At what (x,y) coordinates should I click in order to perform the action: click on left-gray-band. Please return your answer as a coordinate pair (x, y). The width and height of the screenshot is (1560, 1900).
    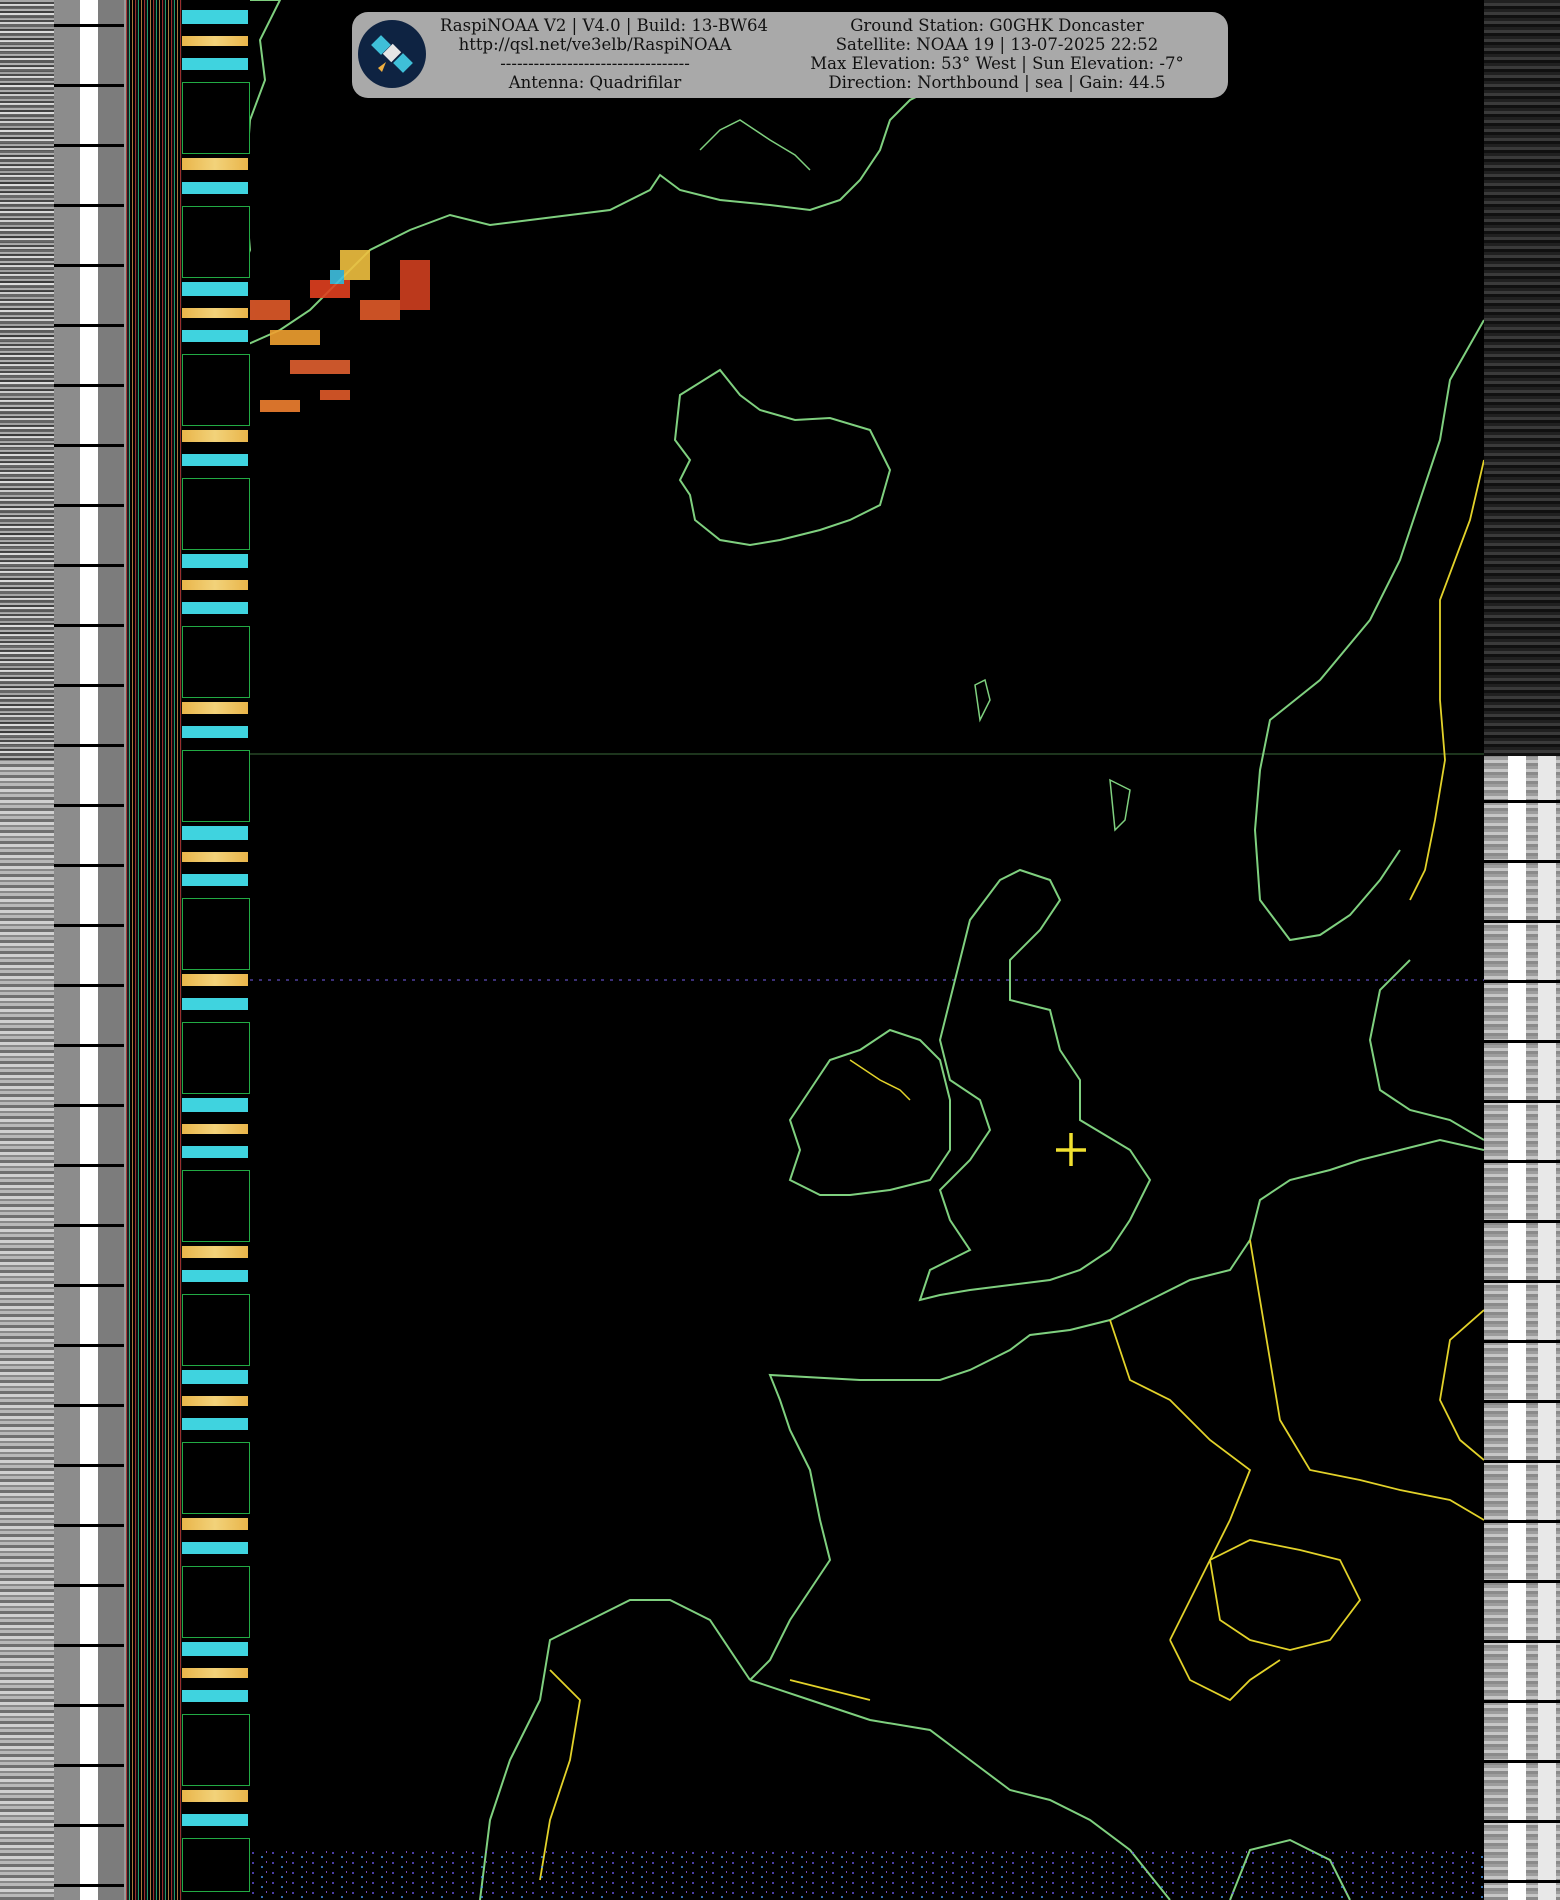
    Looking at the image, I should click on (67, 950).